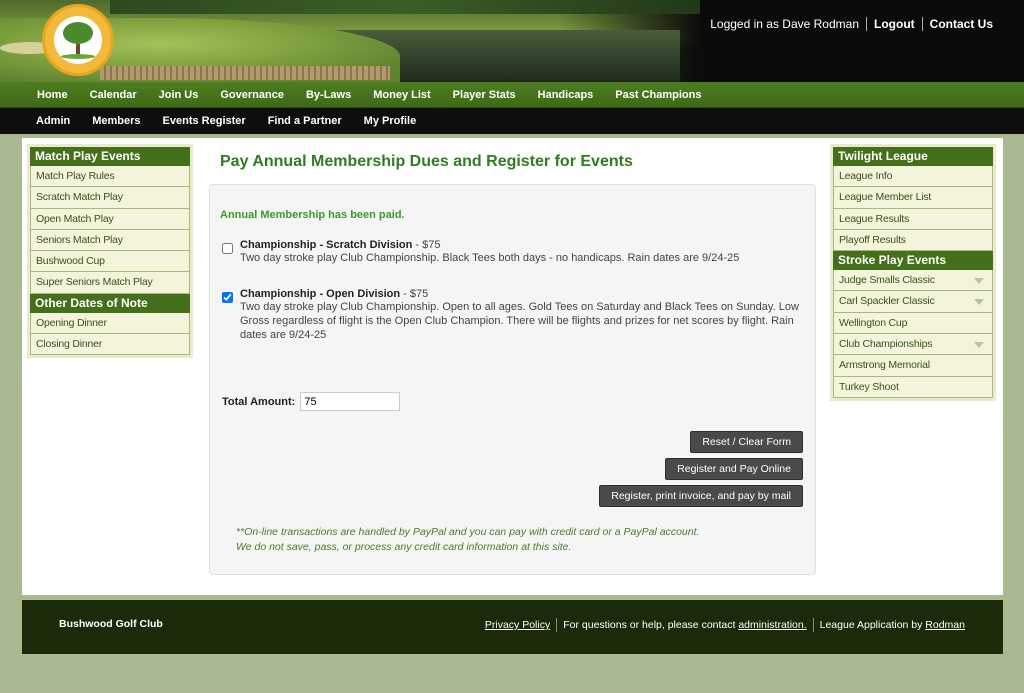 The width and height of the screenshot is (1024, 693). I want to click on sidebar-item-label: Club Championships, so click(886, 344).